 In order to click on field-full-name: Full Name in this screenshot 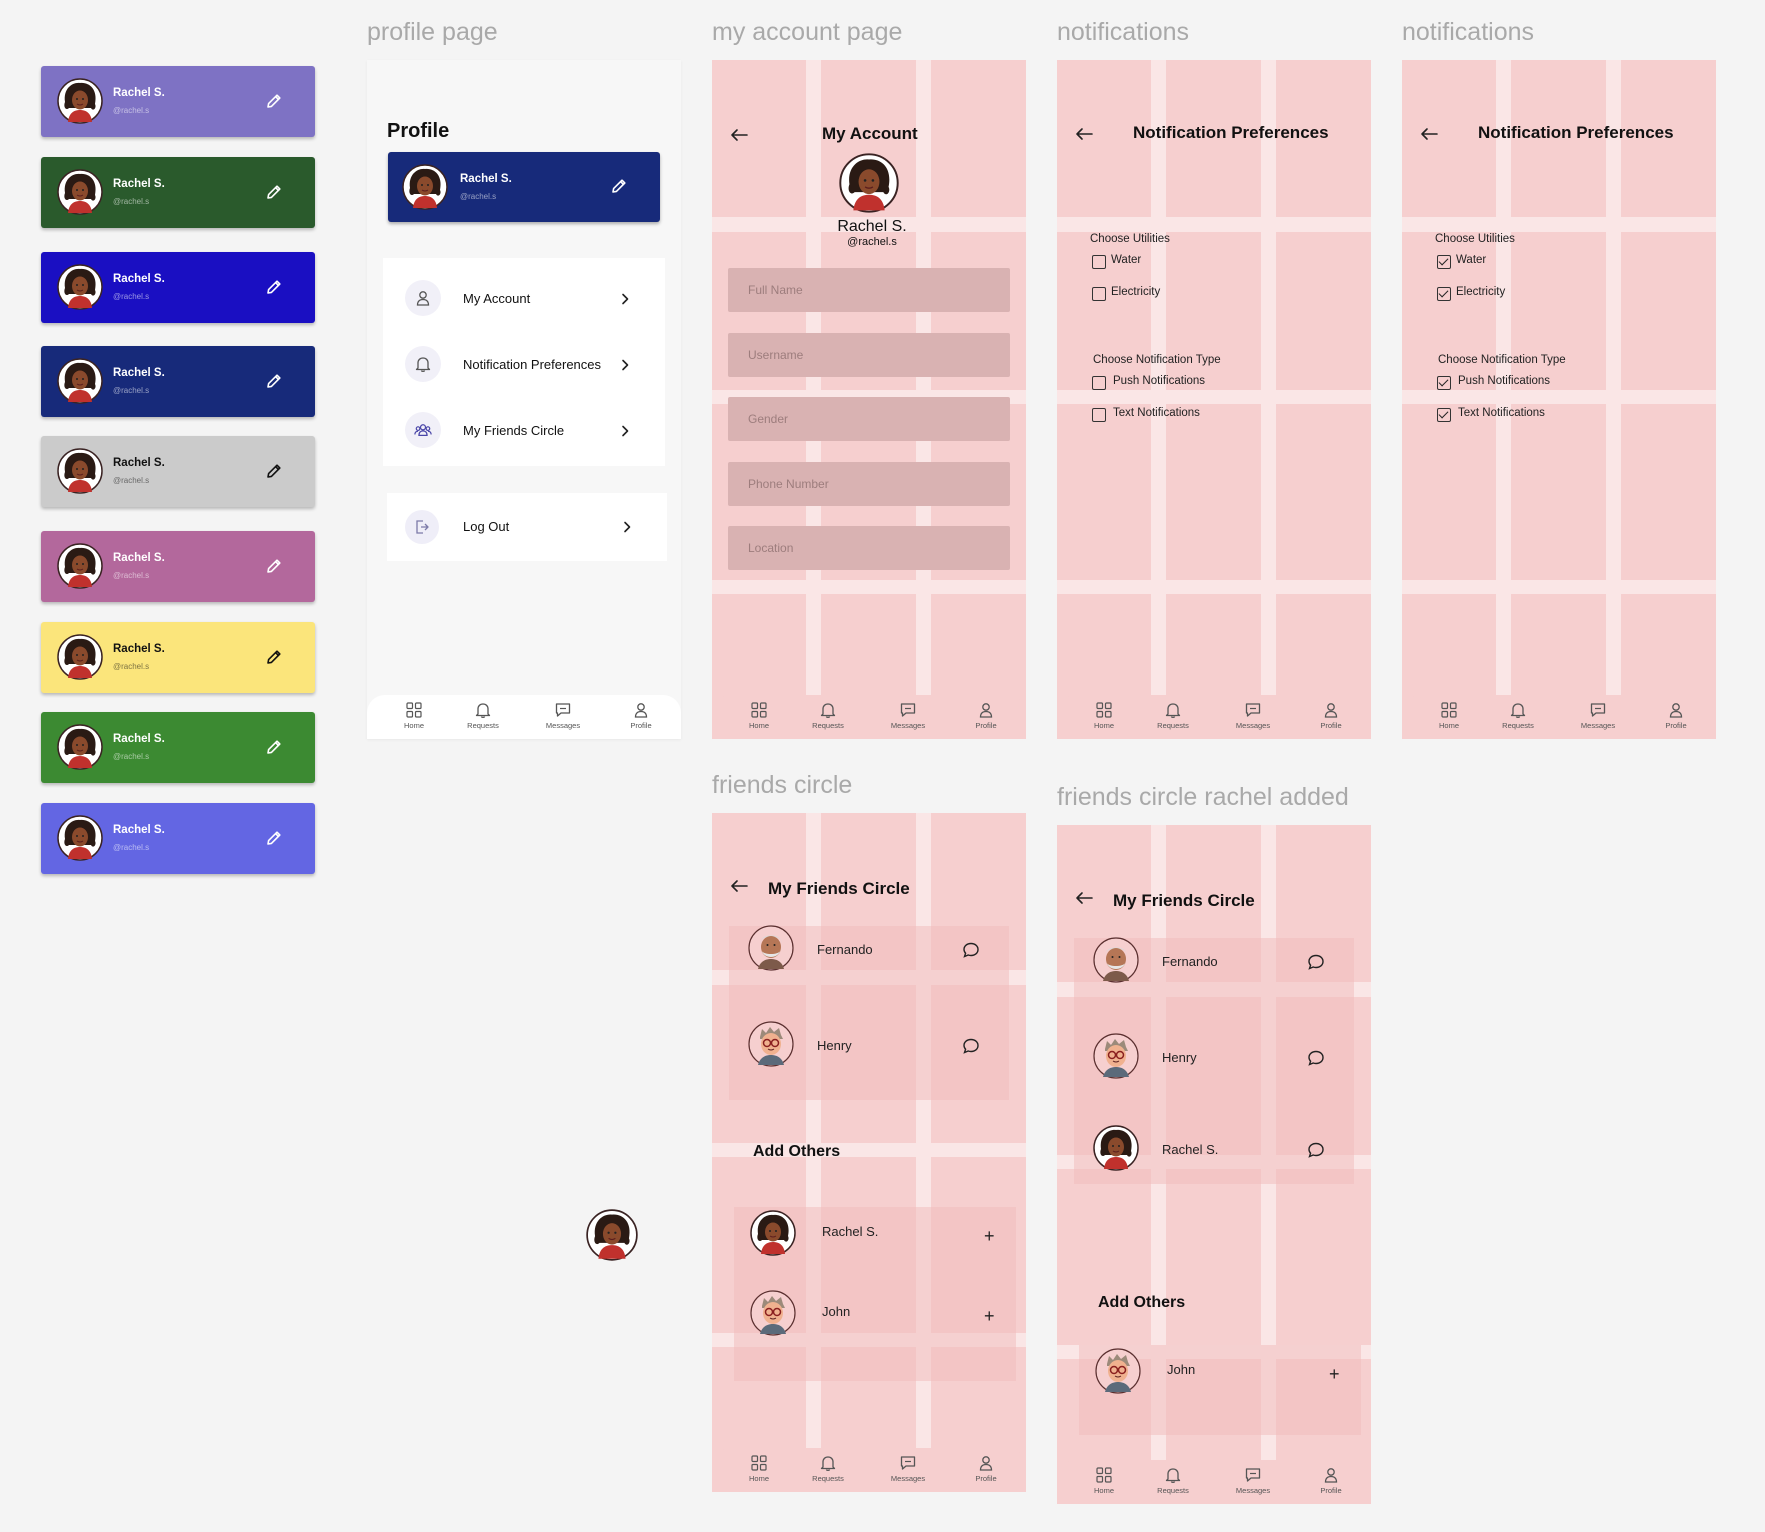, I will do `click(869, 290)`.